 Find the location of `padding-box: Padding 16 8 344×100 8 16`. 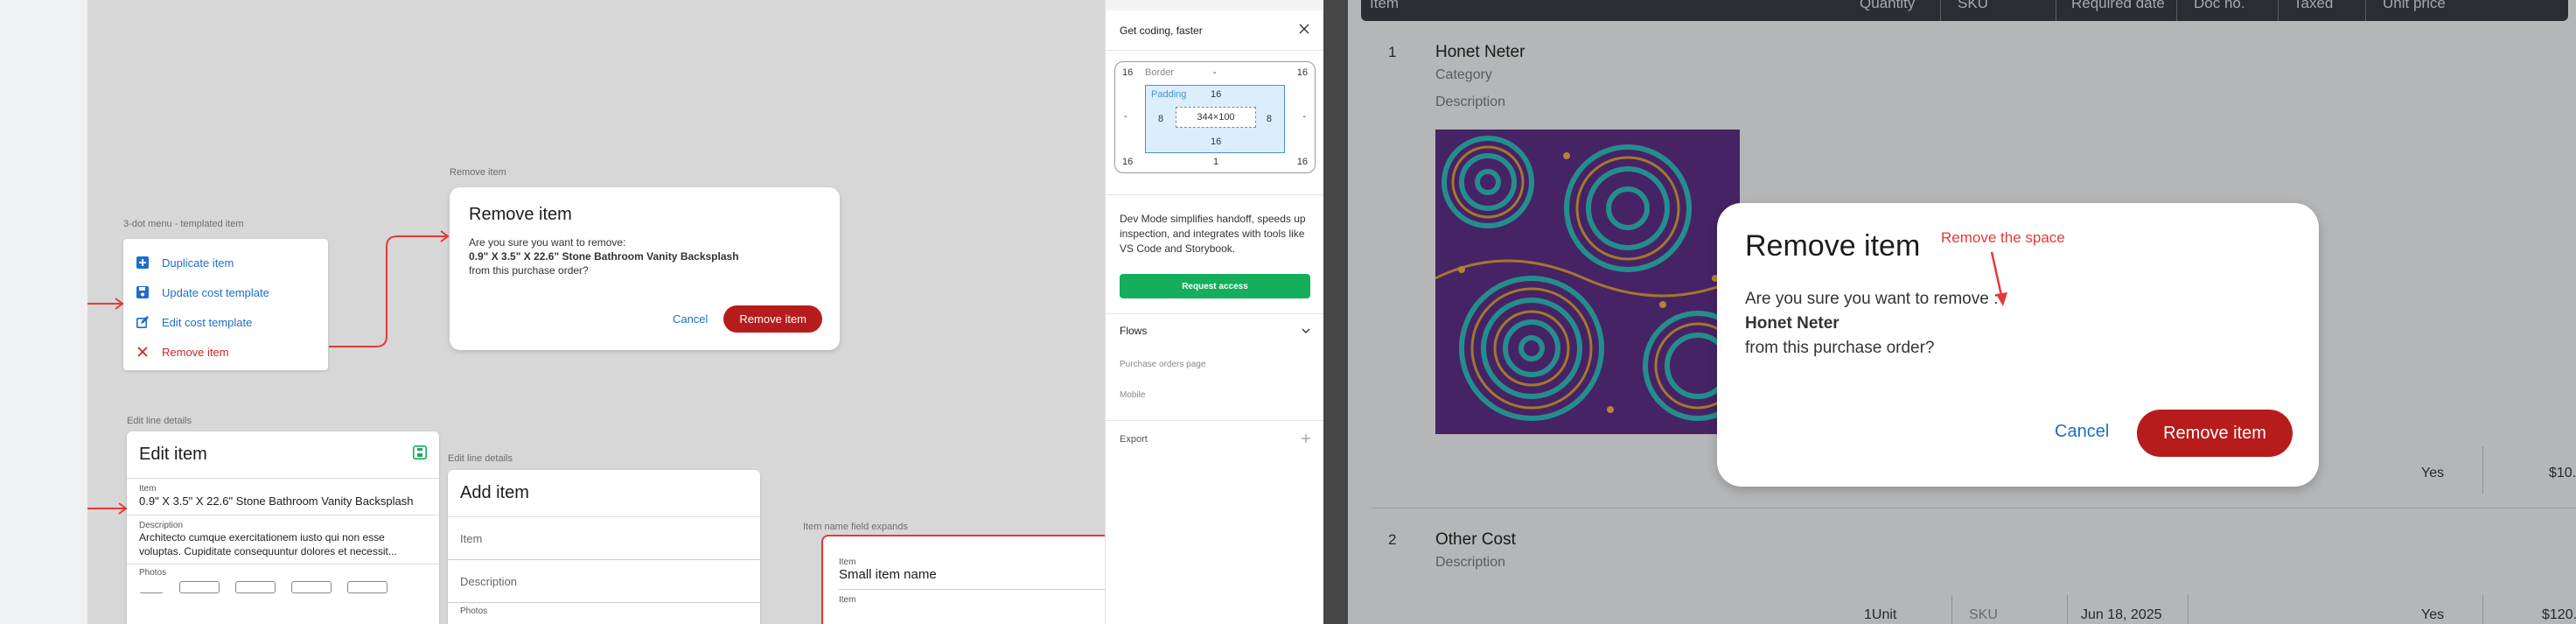

padding-box: Padding 16 8 344×100 8 16 is located at coordinates (1215, 119).